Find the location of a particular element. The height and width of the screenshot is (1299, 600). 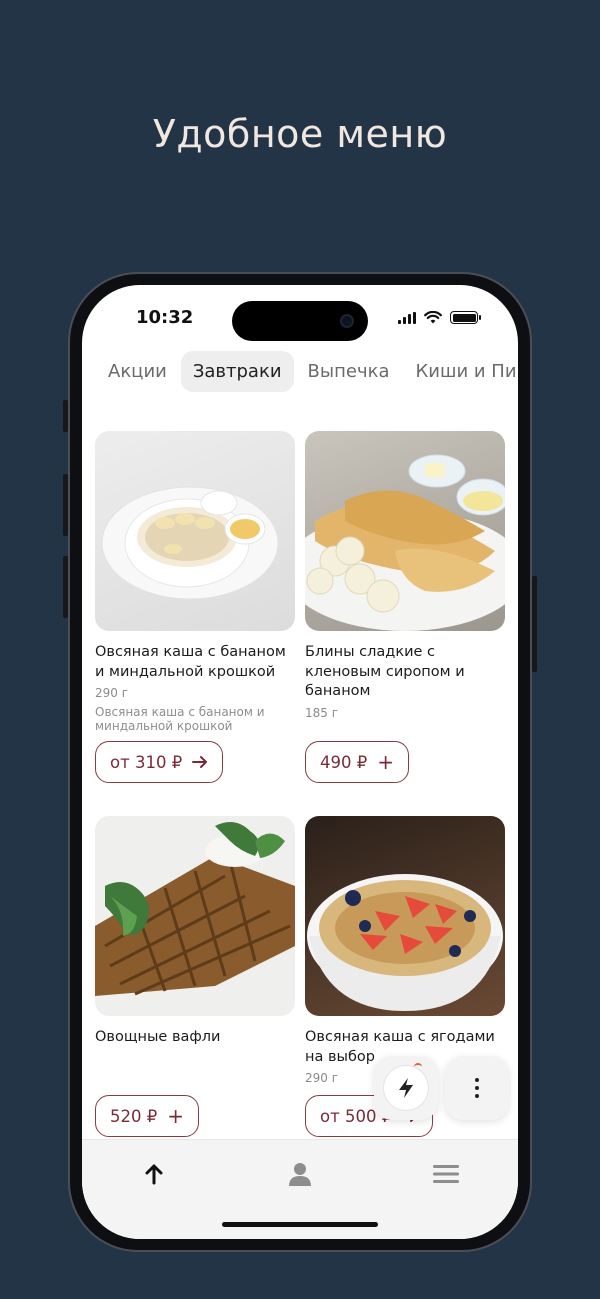

product-card: Овсяная каша с ягодами на выбор 290 г is located at coordinates (405, 950).